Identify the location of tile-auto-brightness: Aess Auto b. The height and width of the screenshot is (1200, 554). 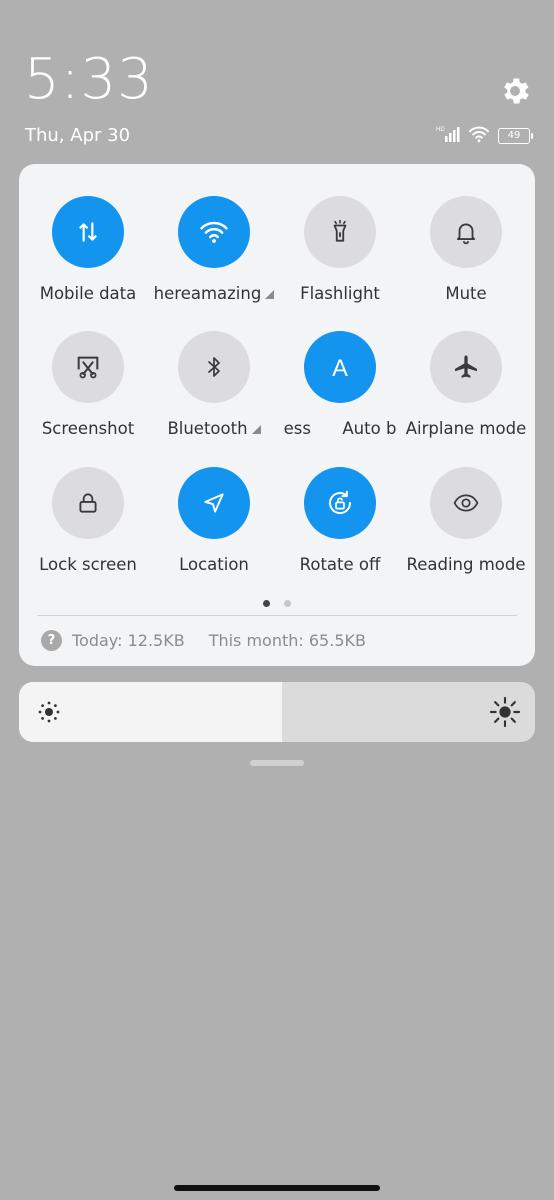
(340, 386).